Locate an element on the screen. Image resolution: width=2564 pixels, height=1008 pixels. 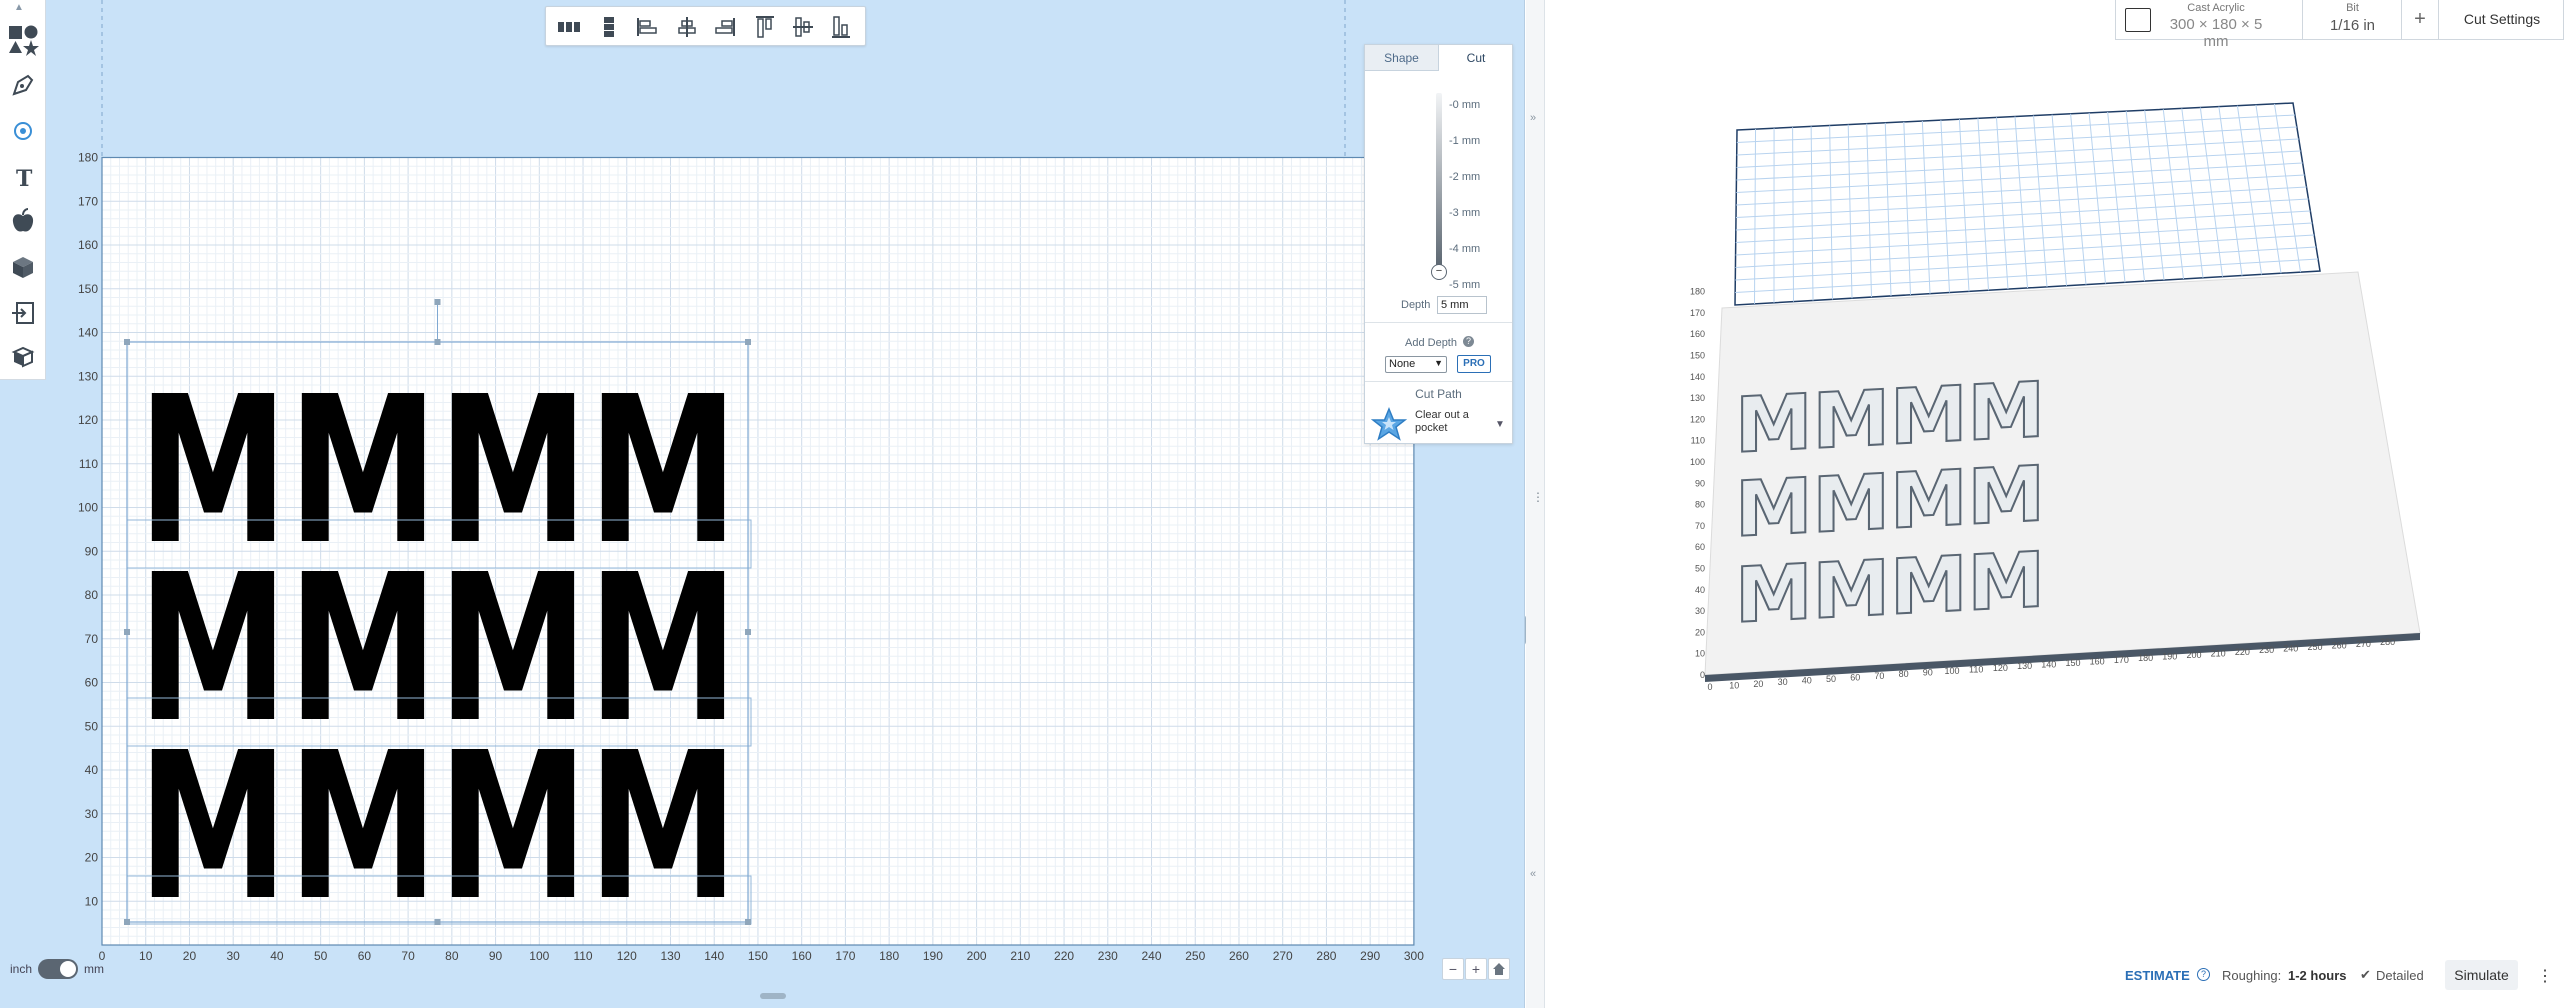
preview-y-tick: 30 is located at coordinates (1700, 611).